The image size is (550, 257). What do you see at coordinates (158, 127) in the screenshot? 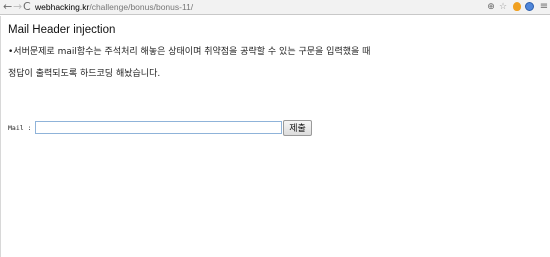
I see `mail-input` at bounding box center [158, 127].